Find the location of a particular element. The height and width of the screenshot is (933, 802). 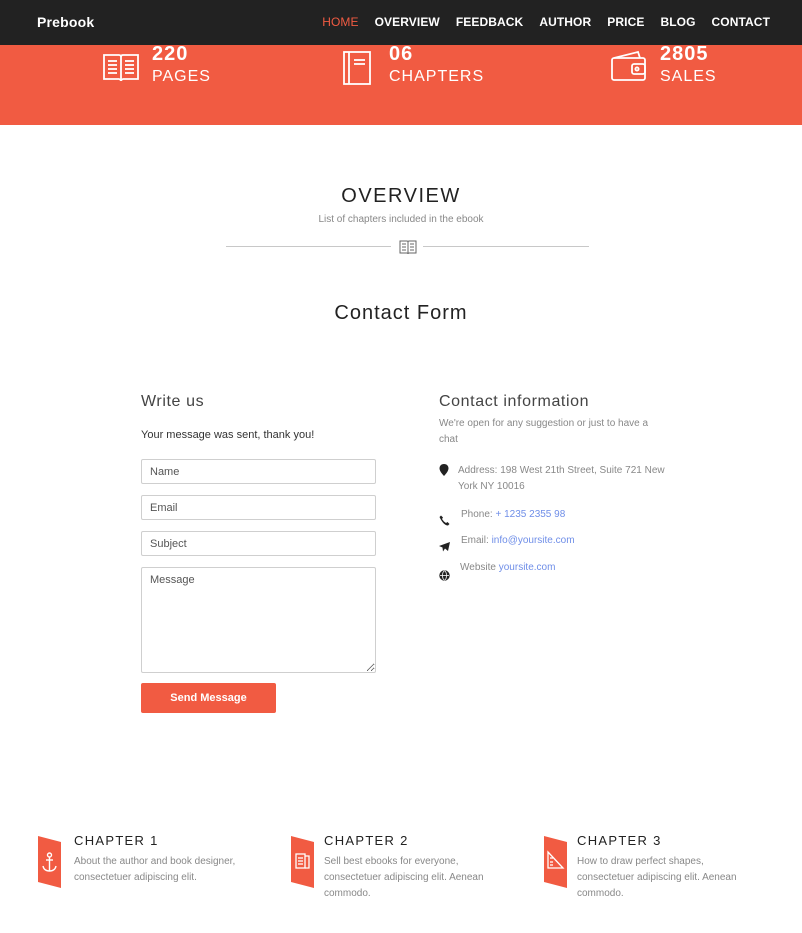

closed-book-icon is located at coordinates (357, 70).